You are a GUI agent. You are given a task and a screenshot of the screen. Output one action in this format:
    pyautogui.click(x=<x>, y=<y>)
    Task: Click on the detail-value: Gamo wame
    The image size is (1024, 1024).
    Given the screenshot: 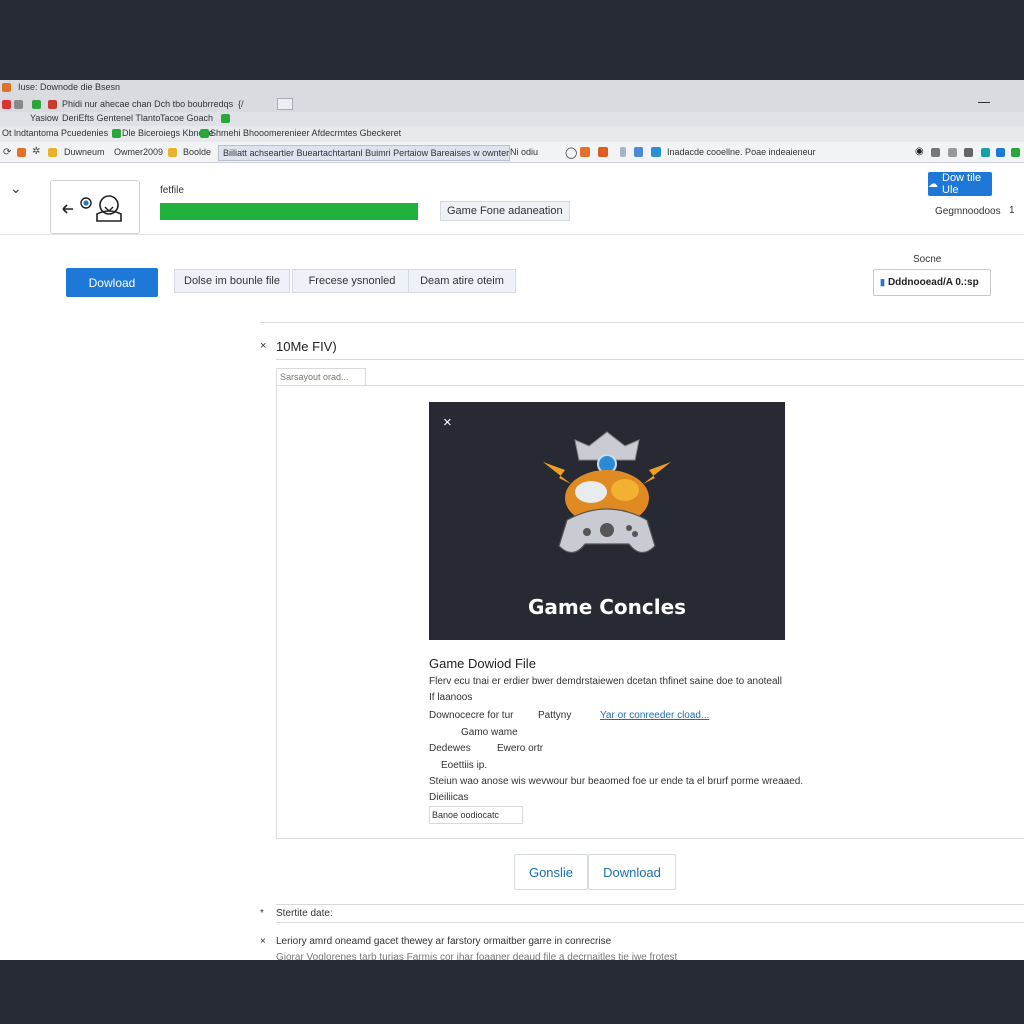 What is the action you would take?
    pyautogui.click(x=489, y=732)
    